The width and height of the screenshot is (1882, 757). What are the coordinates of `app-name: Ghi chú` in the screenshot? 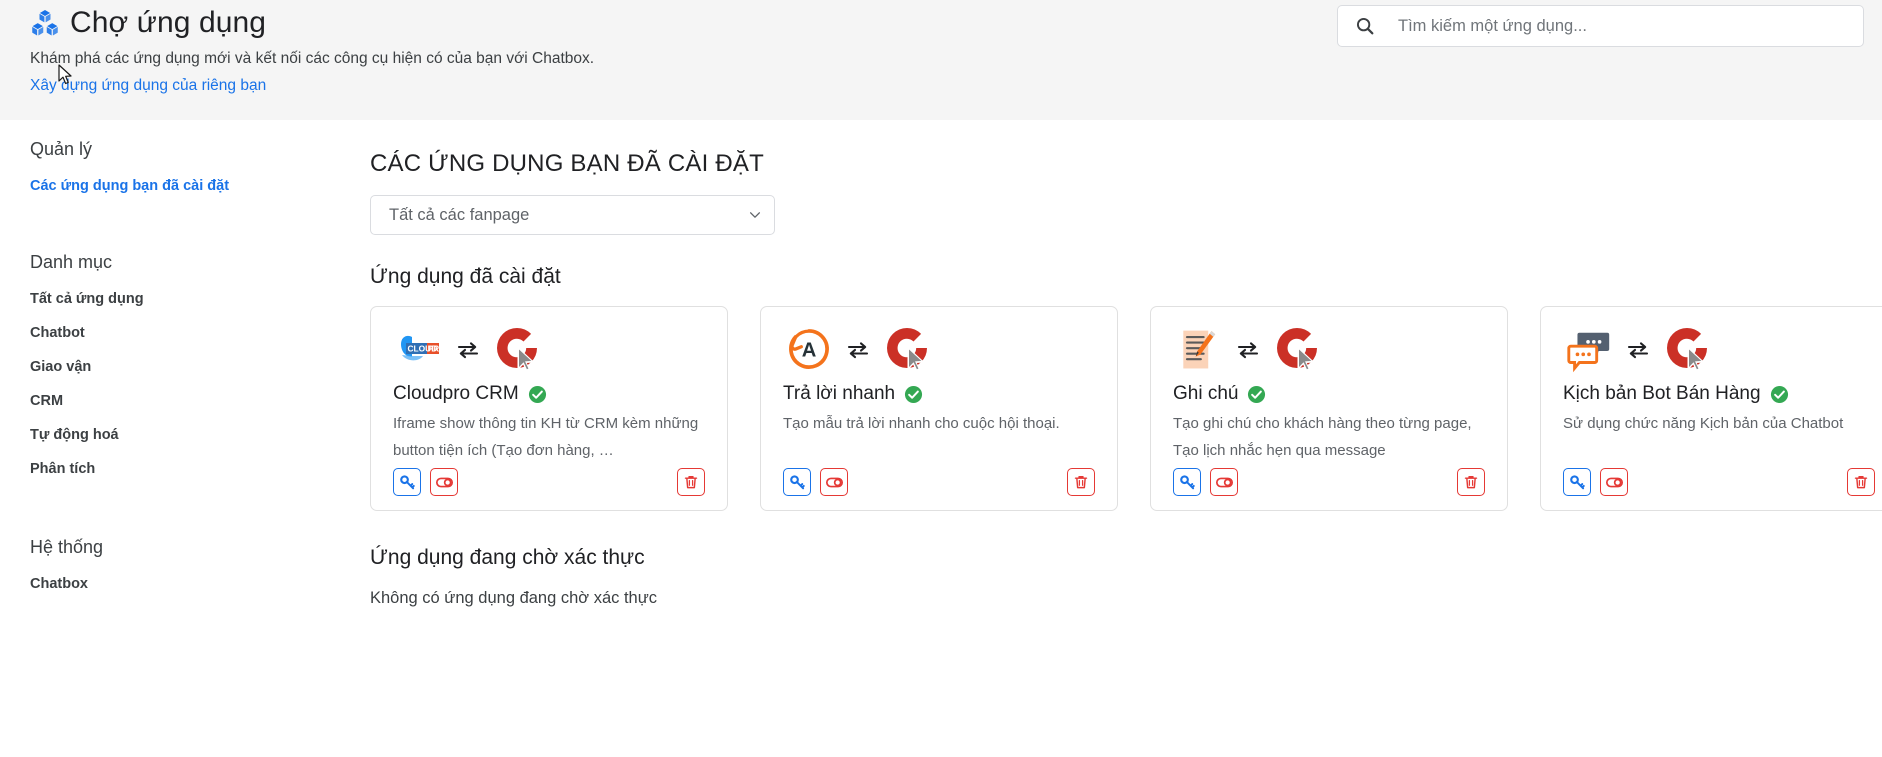 It's located at (1206, 394).